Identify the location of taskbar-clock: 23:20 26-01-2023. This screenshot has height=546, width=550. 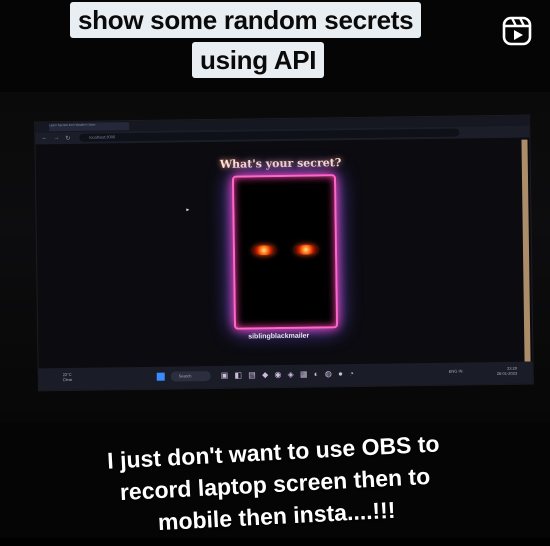
(507, 371).